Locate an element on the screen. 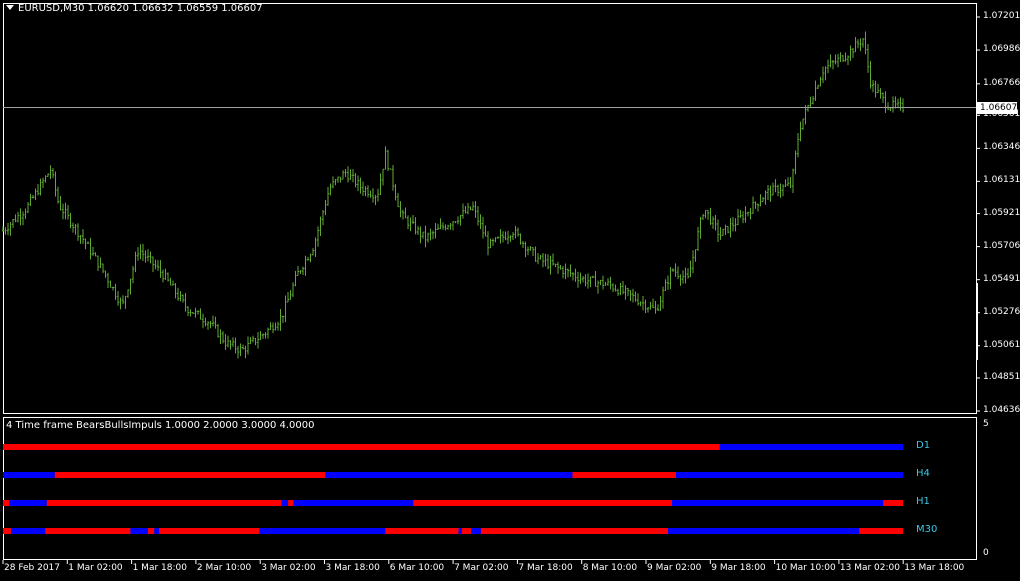 The width and height of the screenshot is (1020, 581). y-tick-label: 1.06346 is located at coordinates (1001, 147).